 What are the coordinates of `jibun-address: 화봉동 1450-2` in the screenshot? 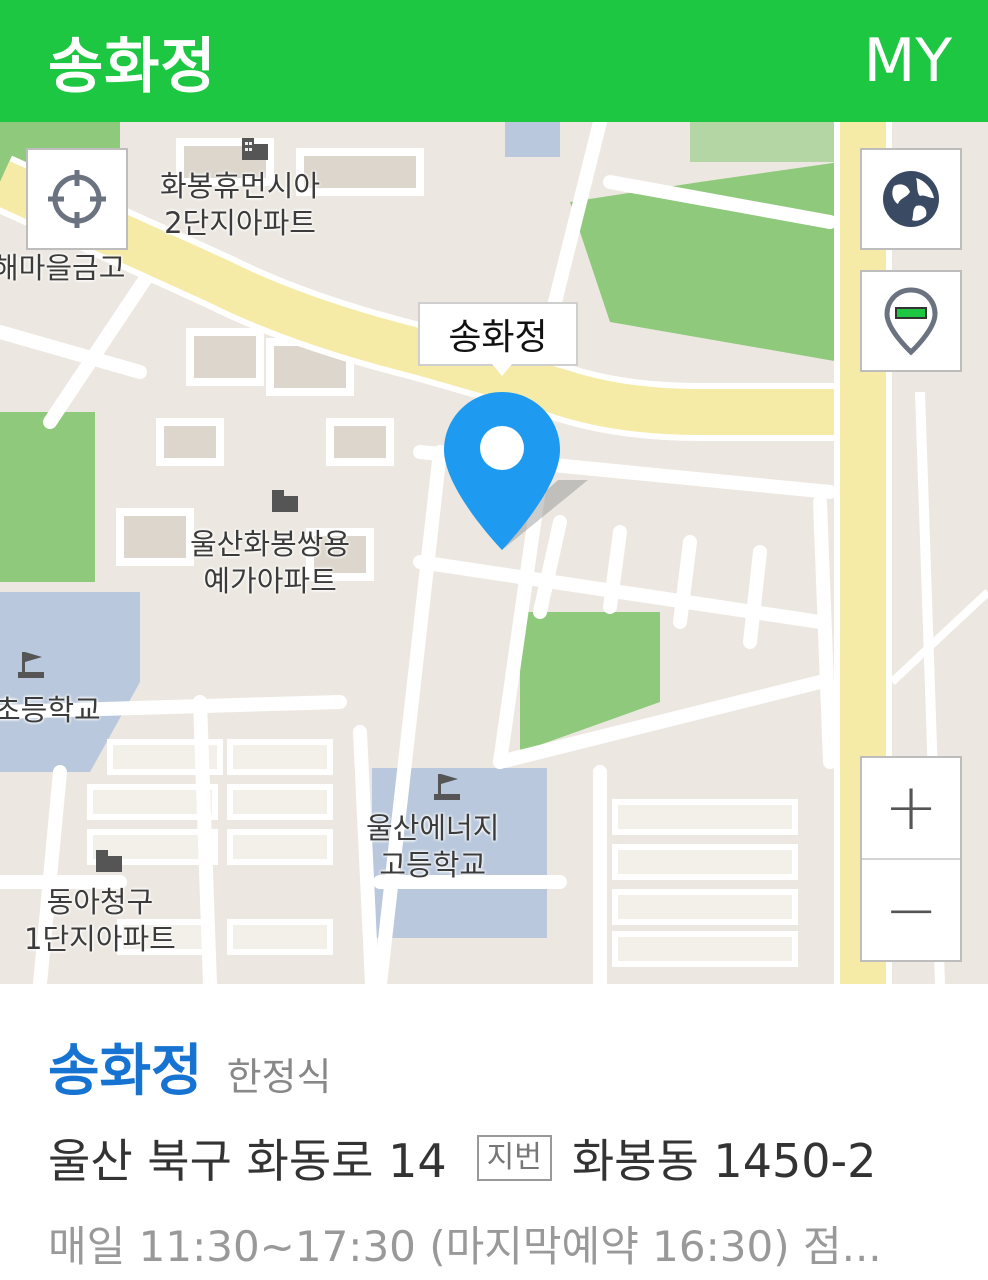 It's located at (724, 1161).